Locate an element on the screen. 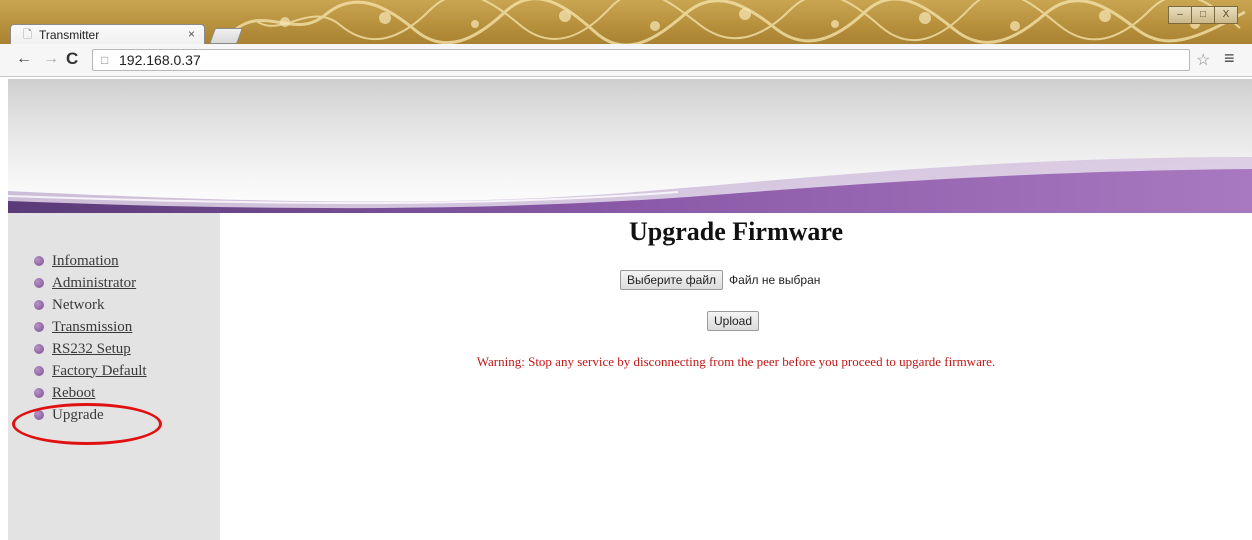 The width and height of the screenshot is (1252, 540). banner-wave is located at coordinates (630, 185).